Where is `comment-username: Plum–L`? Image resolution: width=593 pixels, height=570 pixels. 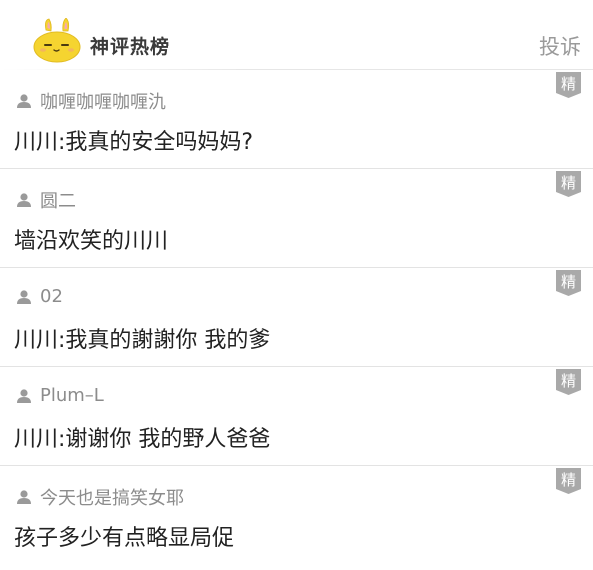 comment-username: Plum–L is located at coordinates (72, 395).